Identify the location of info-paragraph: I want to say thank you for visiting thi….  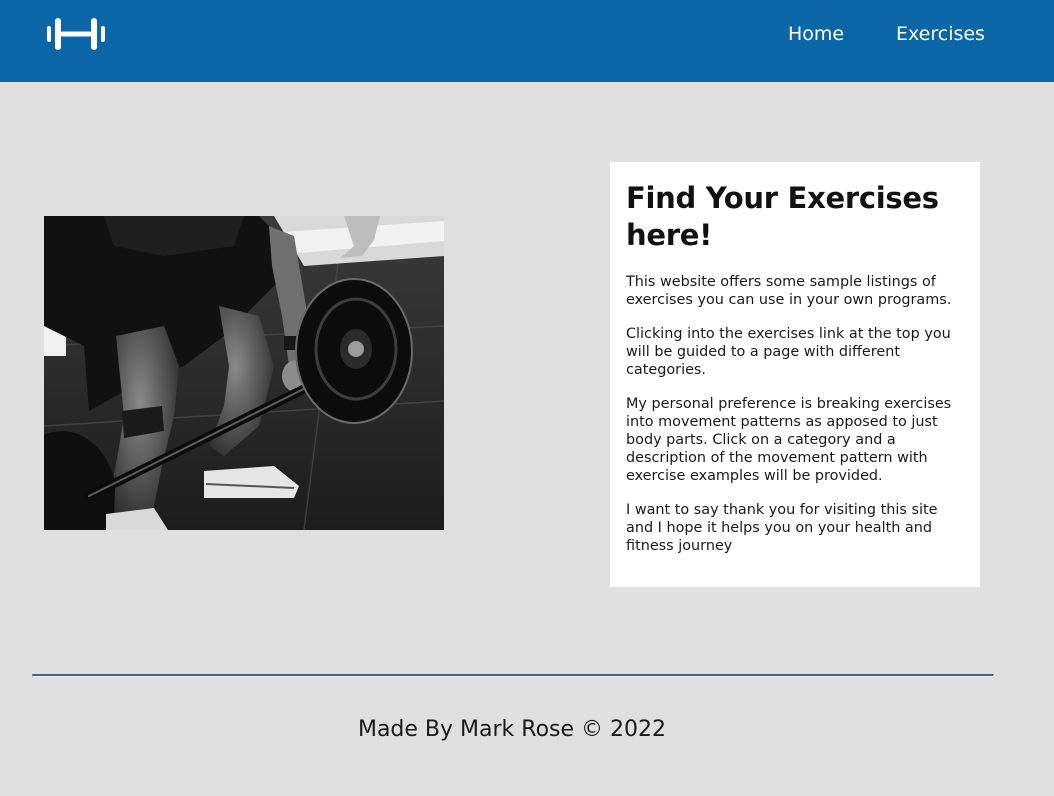
(782, 528).